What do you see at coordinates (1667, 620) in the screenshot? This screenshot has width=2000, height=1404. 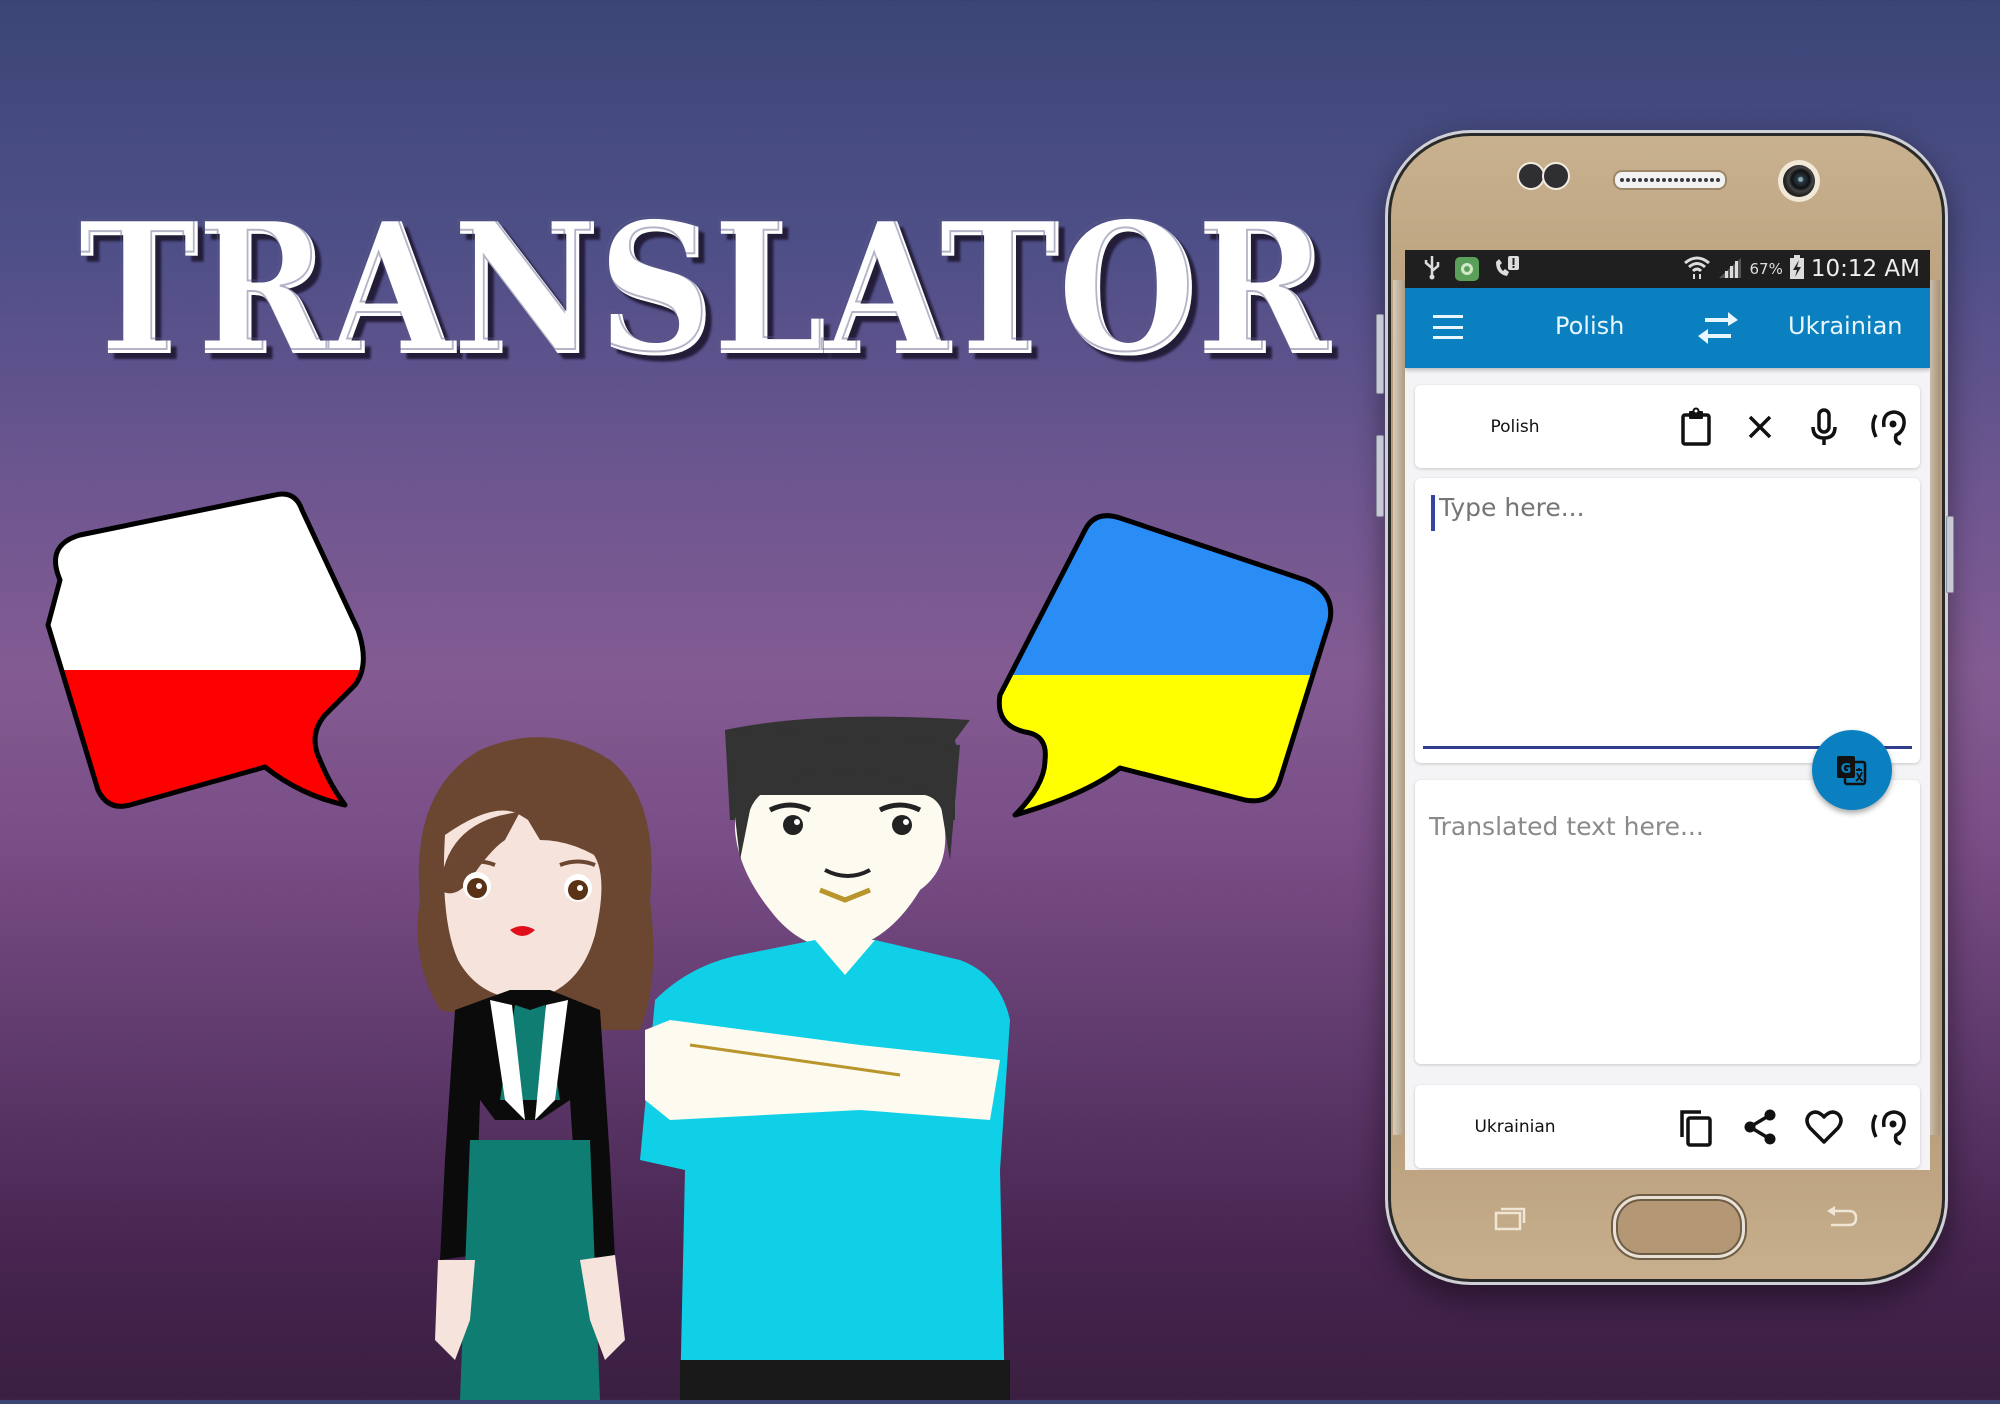 I see `input-card` at bounding box center [1667, 620].